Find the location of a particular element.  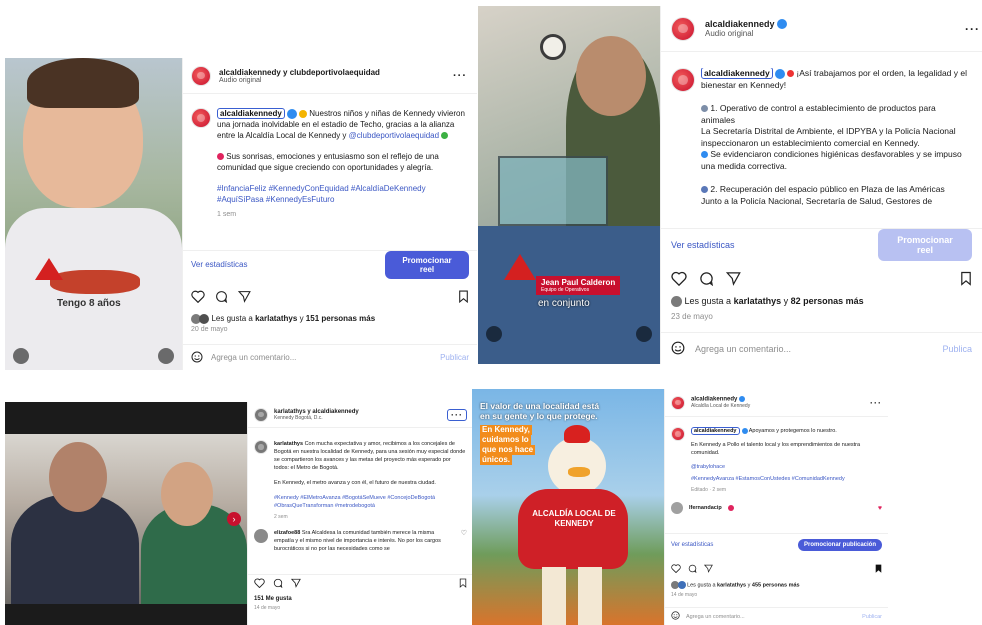

commenter-username: lfernandacip is located at coordinates (705, 508).